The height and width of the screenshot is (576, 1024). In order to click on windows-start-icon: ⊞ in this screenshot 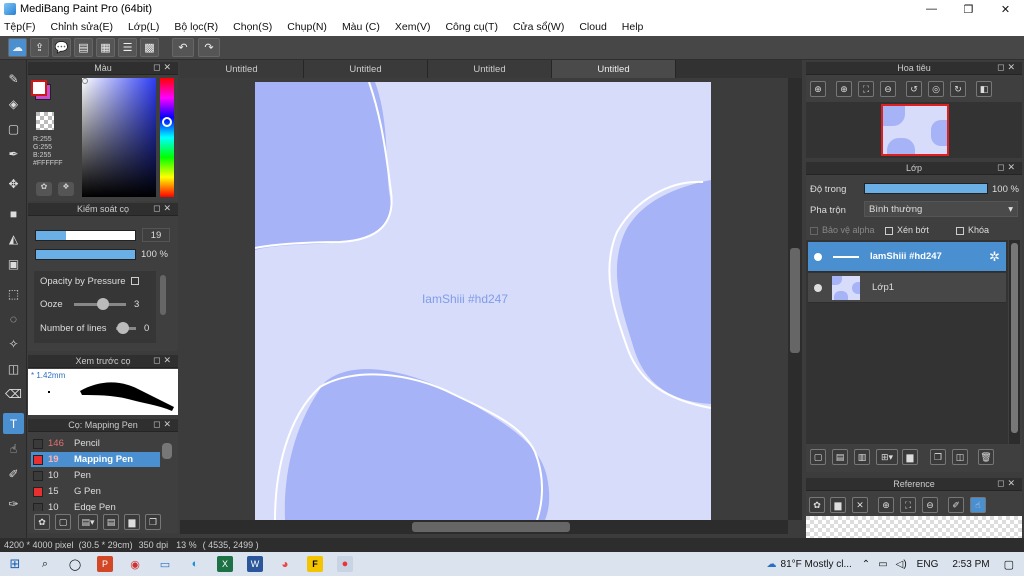, I will do `click(15, 564)`.